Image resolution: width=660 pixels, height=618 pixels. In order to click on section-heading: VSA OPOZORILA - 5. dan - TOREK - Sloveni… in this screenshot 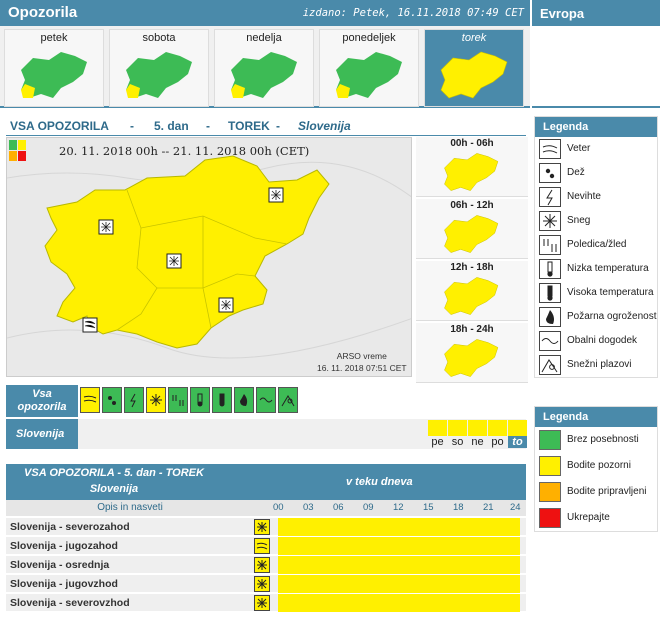, I will do `click(266, 126)`.